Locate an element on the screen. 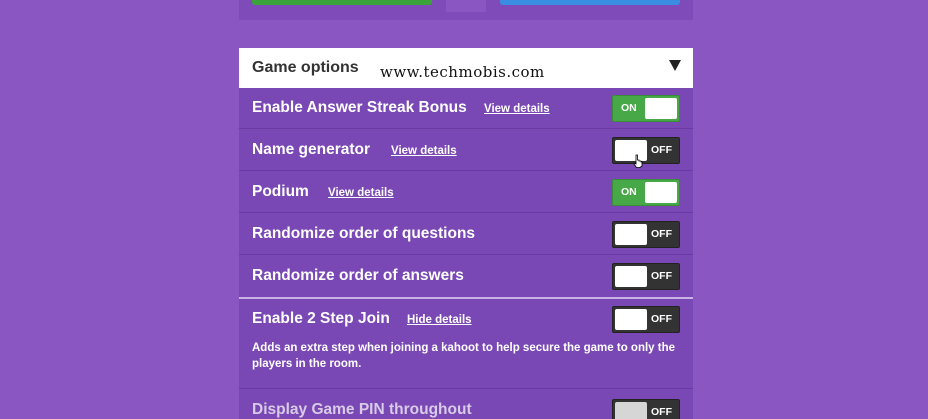 Image resolution: width=928 pixels, height=419 pixels. option-label: Display Game PIN throughout is located at coordinates (362, 409).